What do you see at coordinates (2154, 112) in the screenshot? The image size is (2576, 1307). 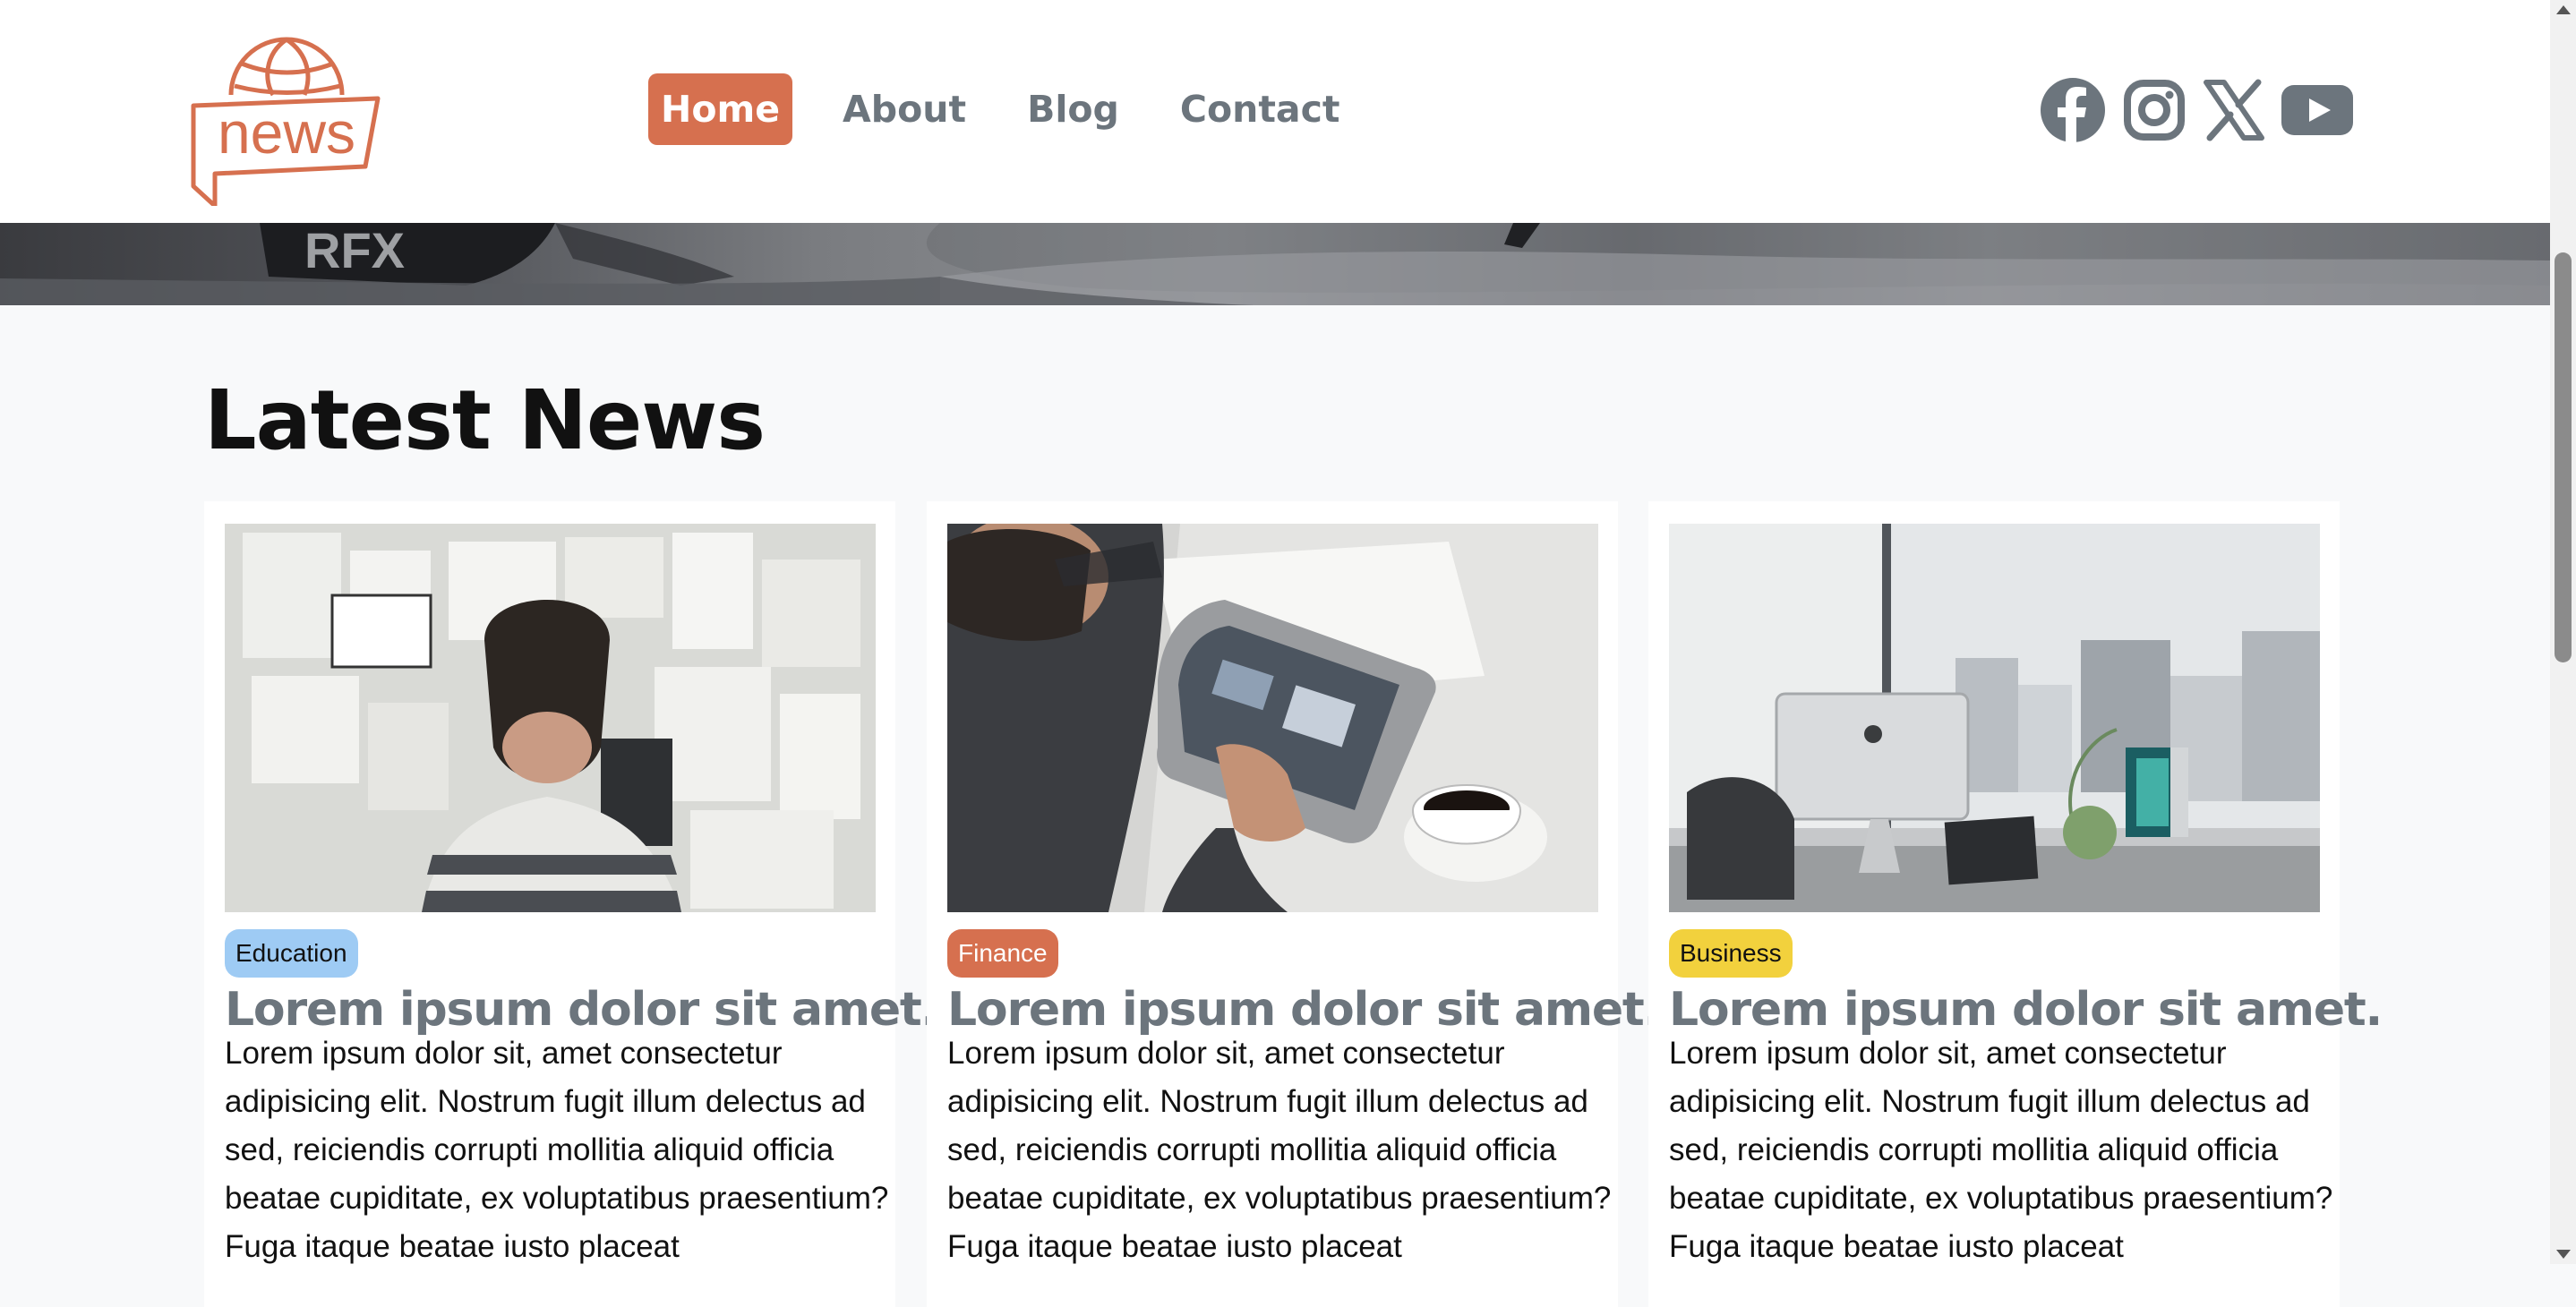 I see `instagram-icon` at bounding box center [2154, 112].